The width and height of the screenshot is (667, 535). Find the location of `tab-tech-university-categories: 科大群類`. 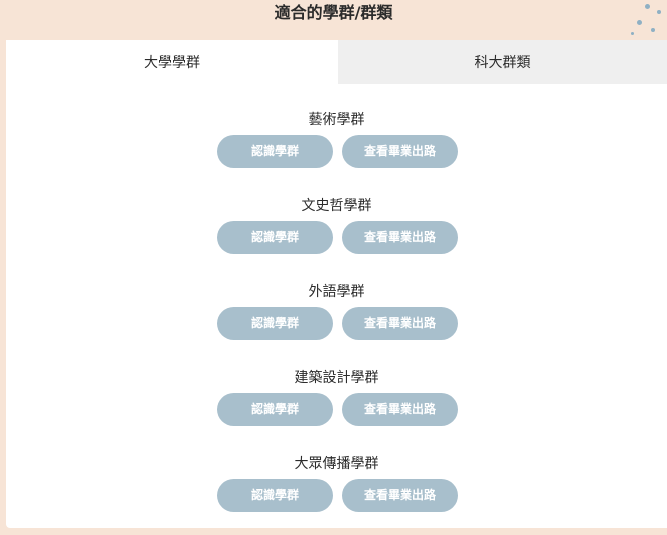

tab-tech-university-categories: 科大群類 is located at coordinates (502, 62).